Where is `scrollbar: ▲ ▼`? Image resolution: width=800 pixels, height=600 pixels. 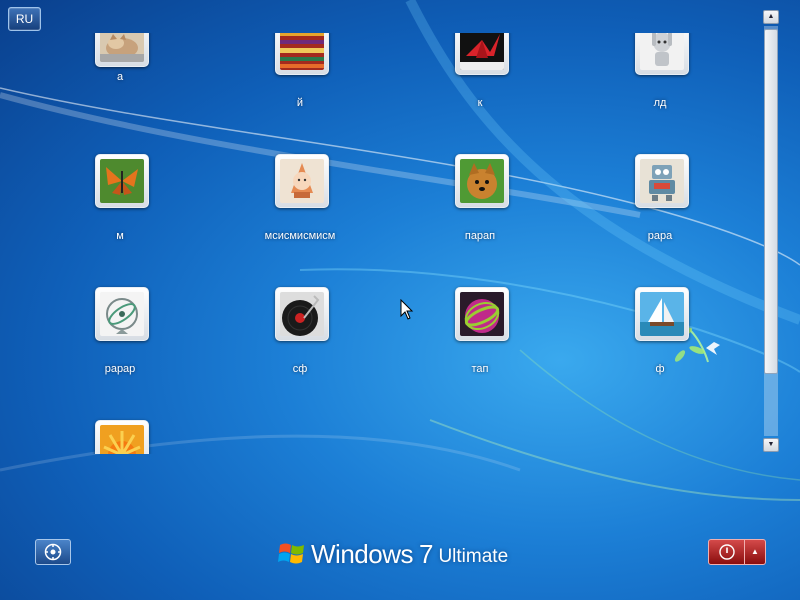 scrollbar: ▲ ▼ is located at coordinates (771, 232).